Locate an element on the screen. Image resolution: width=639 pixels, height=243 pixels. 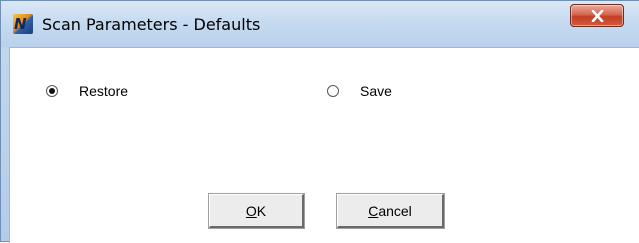
app-logo-icon: N is located at coordinates (23, 24).